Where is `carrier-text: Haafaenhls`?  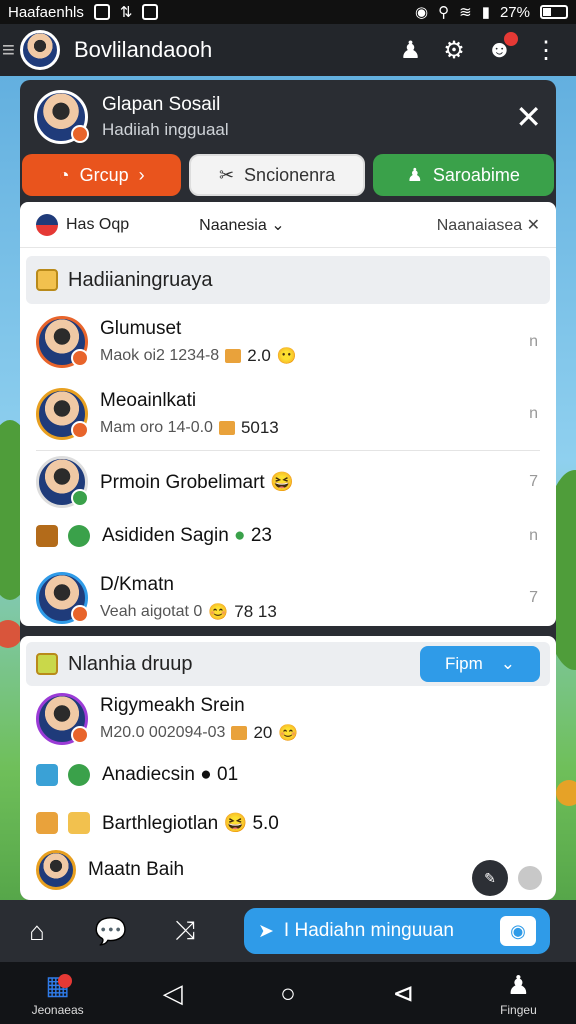
carrier-text: Haafaenhls is located at coordinates (46, 12).